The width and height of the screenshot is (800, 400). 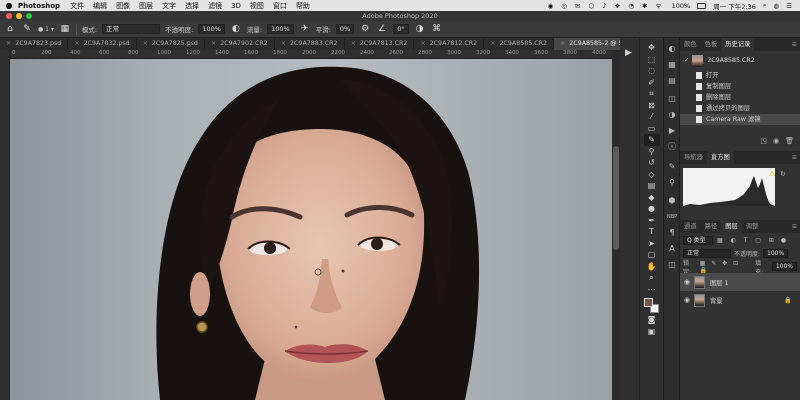 What do you see at coordinates (672, 183) in the screenshot?
I see `clone-source-panel-icon: ⚲` at bounding box center [672, 183].